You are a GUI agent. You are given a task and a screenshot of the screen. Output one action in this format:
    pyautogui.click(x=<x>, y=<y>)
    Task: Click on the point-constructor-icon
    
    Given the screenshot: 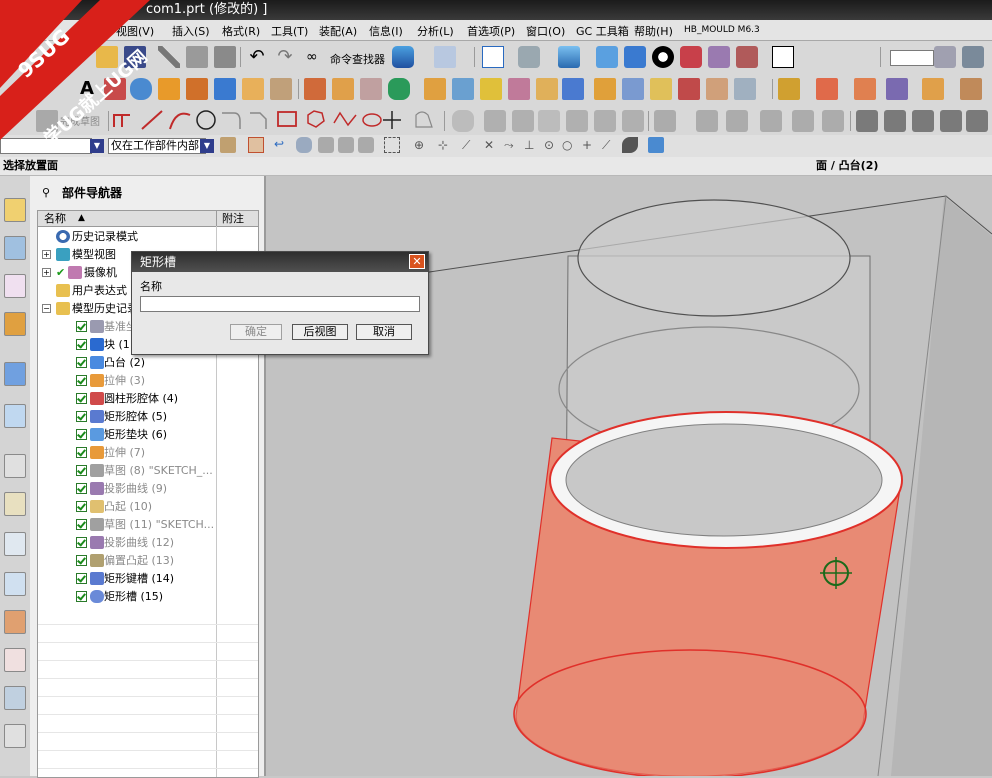 What is the action you would take?
    pyautogui.click(x=630, y=145)
    